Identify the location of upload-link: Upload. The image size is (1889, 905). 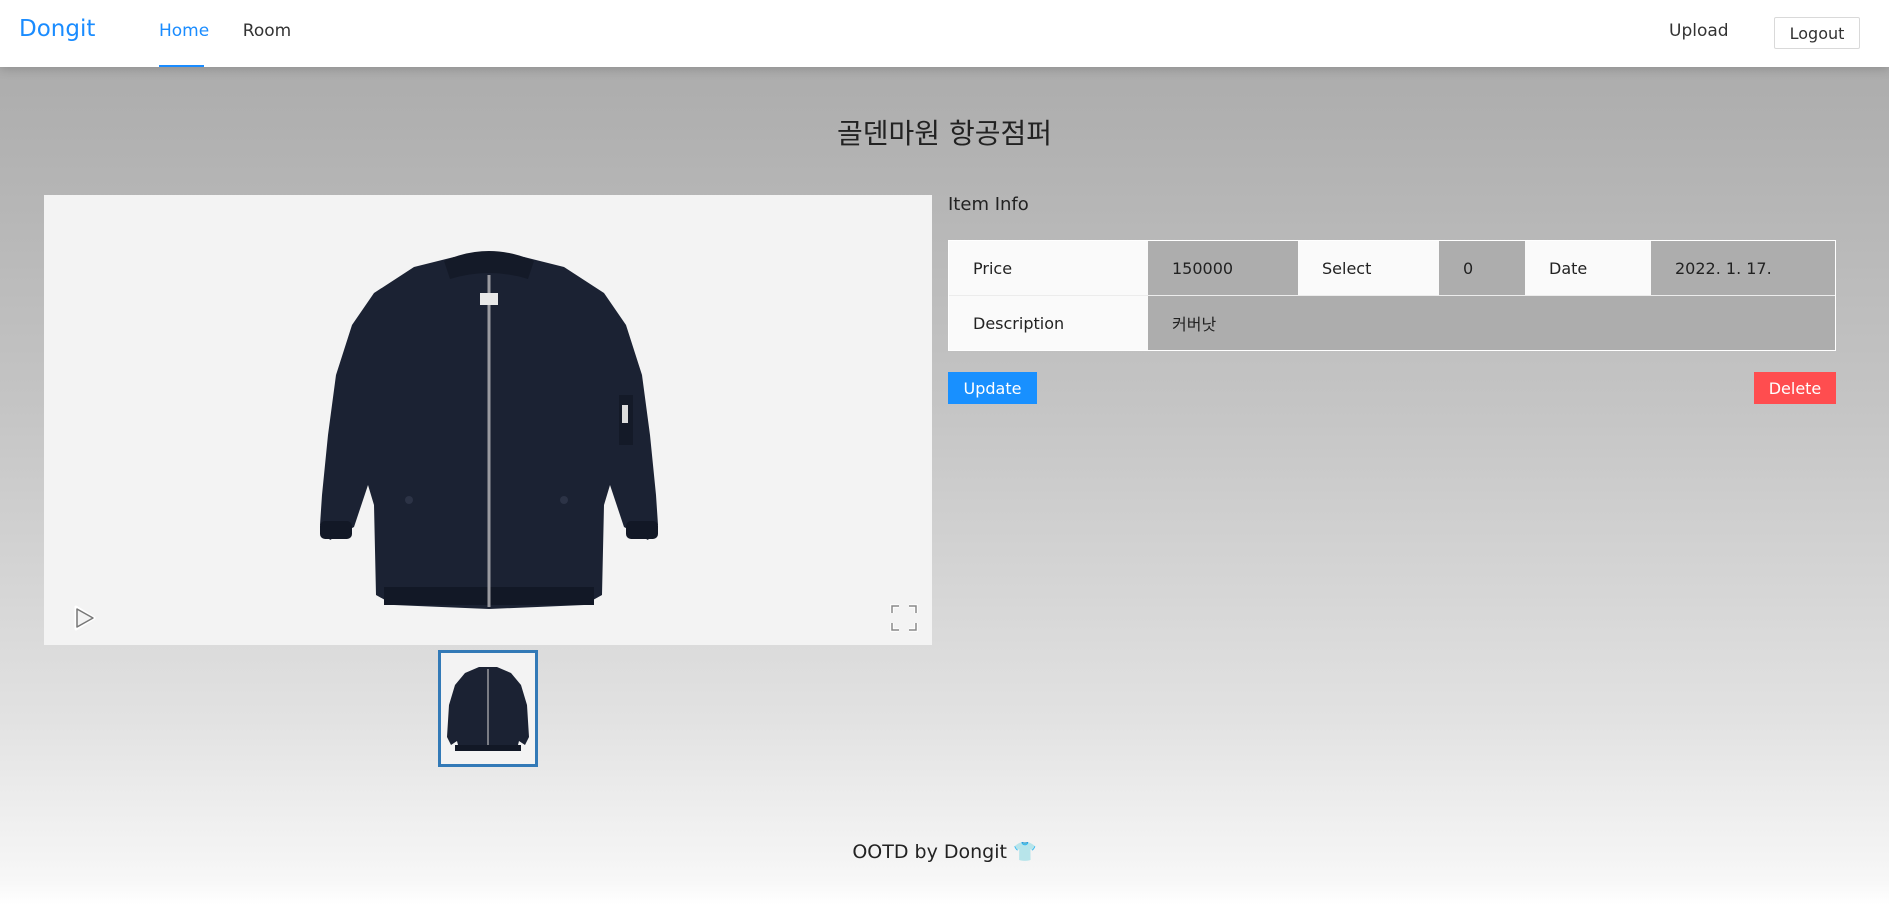
(1699, 33).